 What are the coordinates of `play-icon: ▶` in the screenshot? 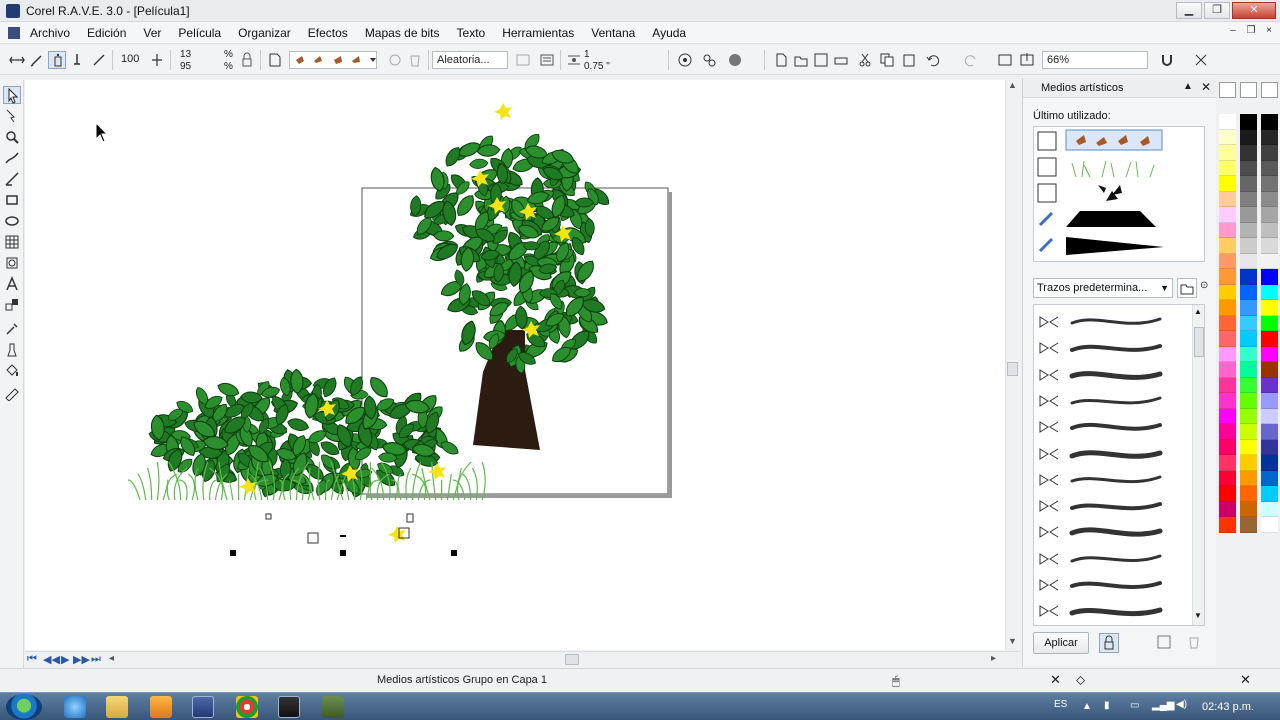 It's located at (65, 659).